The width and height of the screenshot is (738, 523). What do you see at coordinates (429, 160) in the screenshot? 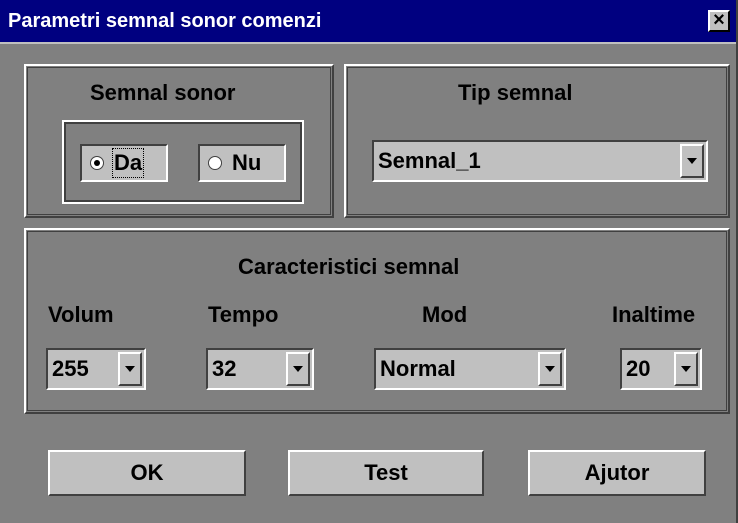
I see `signal-type-value: Semnal_1` at bounding box center [429, 160].